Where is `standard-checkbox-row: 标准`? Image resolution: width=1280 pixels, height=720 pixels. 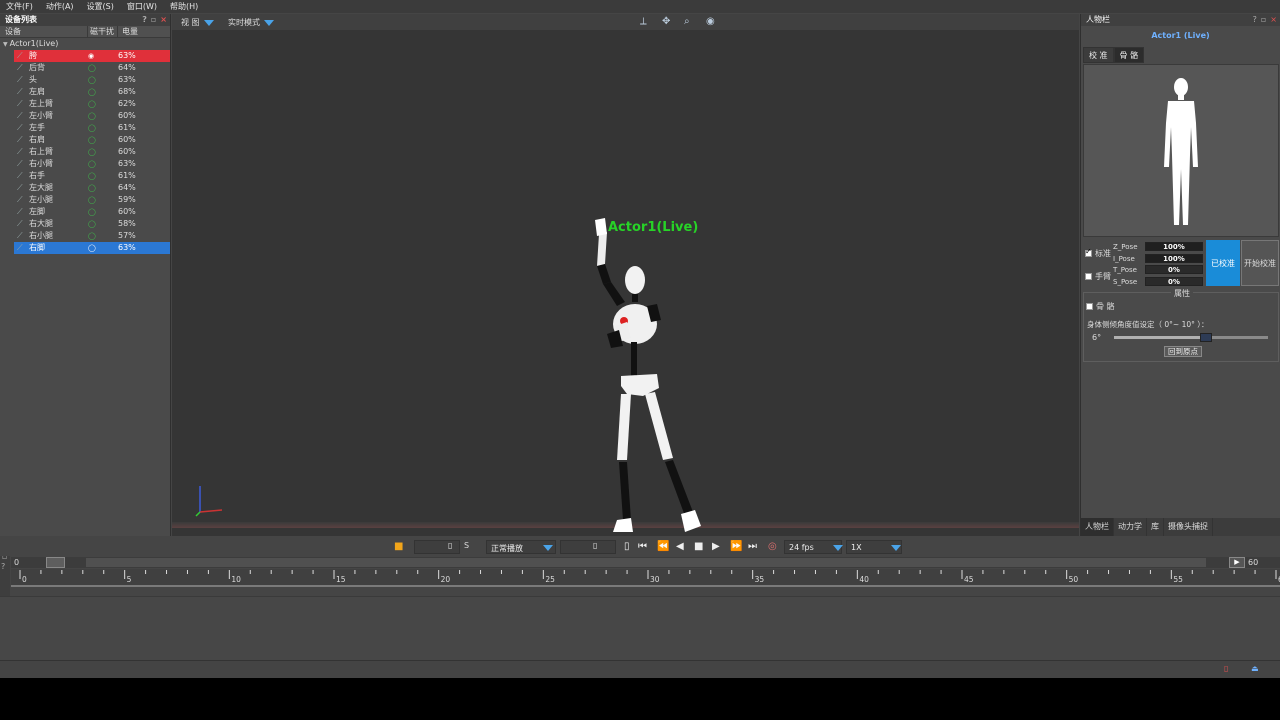
standard-checkbox-row: 标准 is located at coordinates (1098, 253).